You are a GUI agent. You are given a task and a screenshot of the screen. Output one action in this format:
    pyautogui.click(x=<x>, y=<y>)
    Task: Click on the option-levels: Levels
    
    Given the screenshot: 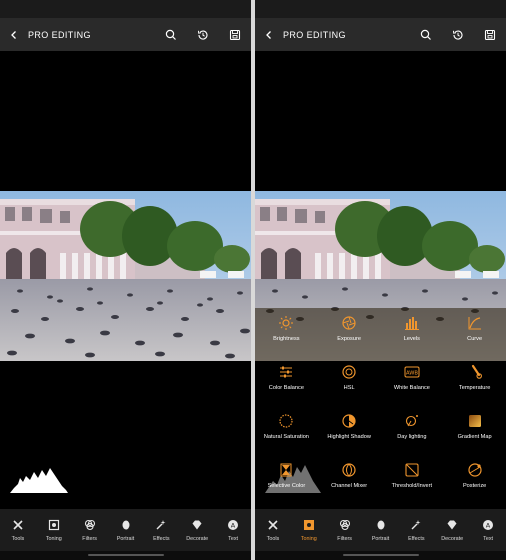 What is the action you would take?
    pyautogui.click(x=412, y=336)
    